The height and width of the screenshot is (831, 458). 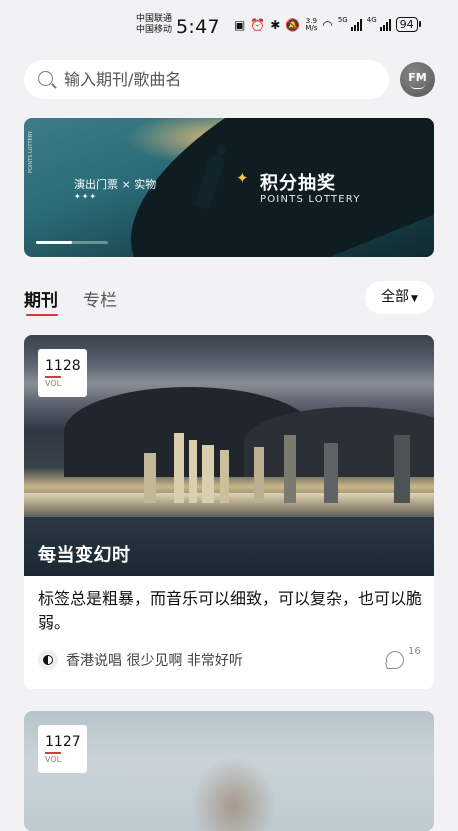 What do you see at coordinates (230, 610) in the screenshot?
I see `card-description: 标签总是粗暴，而音乐可以细致，可以复杂，也可以脆弱。` at bounding box center [230, 610].